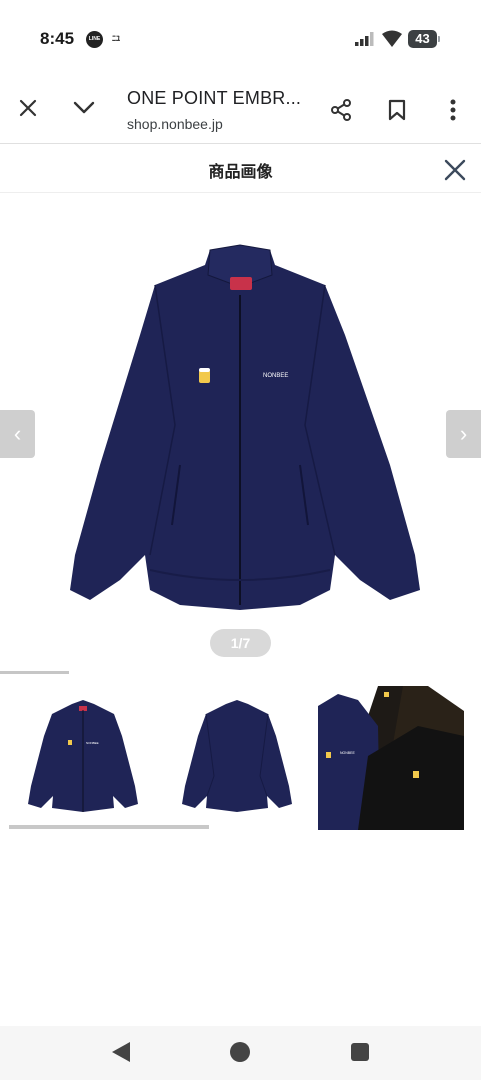  I want to click on wifi-icon, so click(392, 38).